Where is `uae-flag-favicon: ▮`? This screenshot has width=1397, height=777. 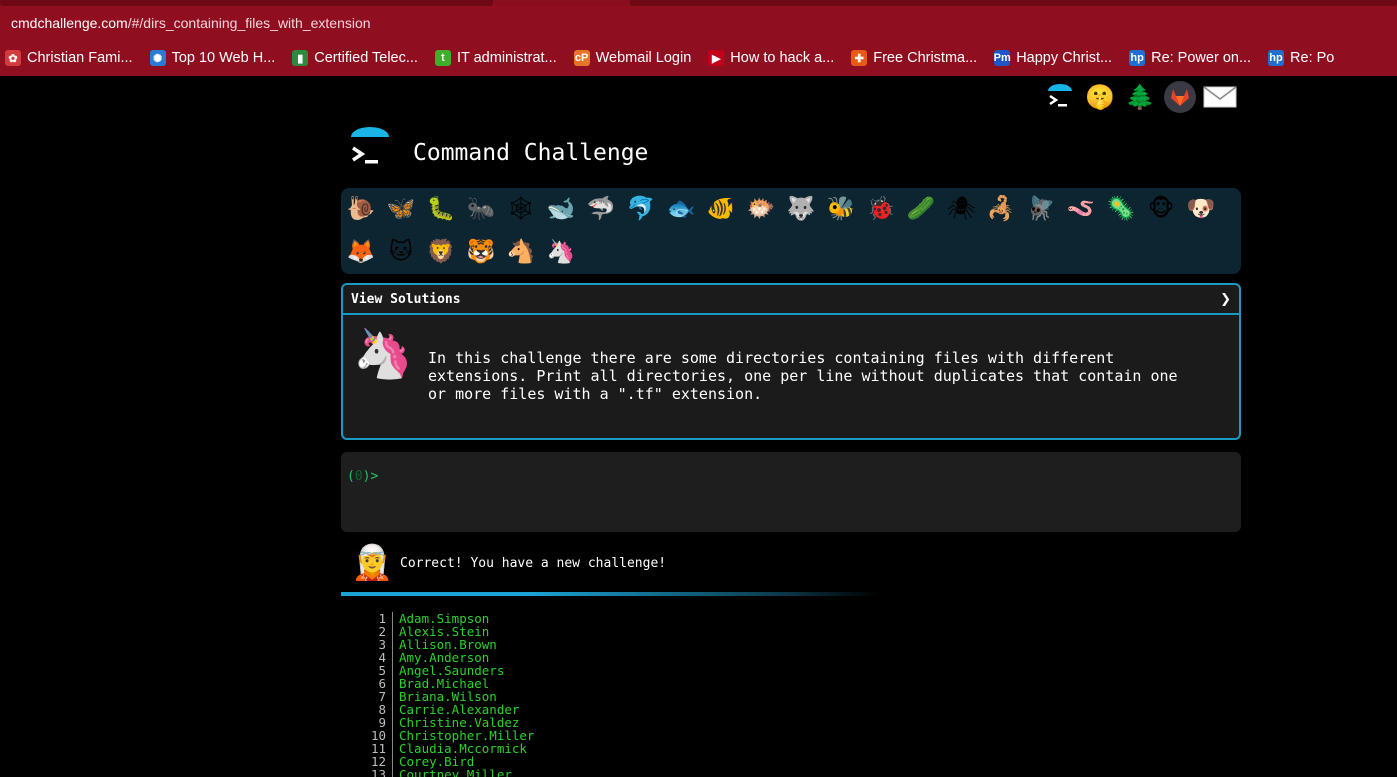 uae-flag-favicon: ▮ is located at coordinates (300, 58).